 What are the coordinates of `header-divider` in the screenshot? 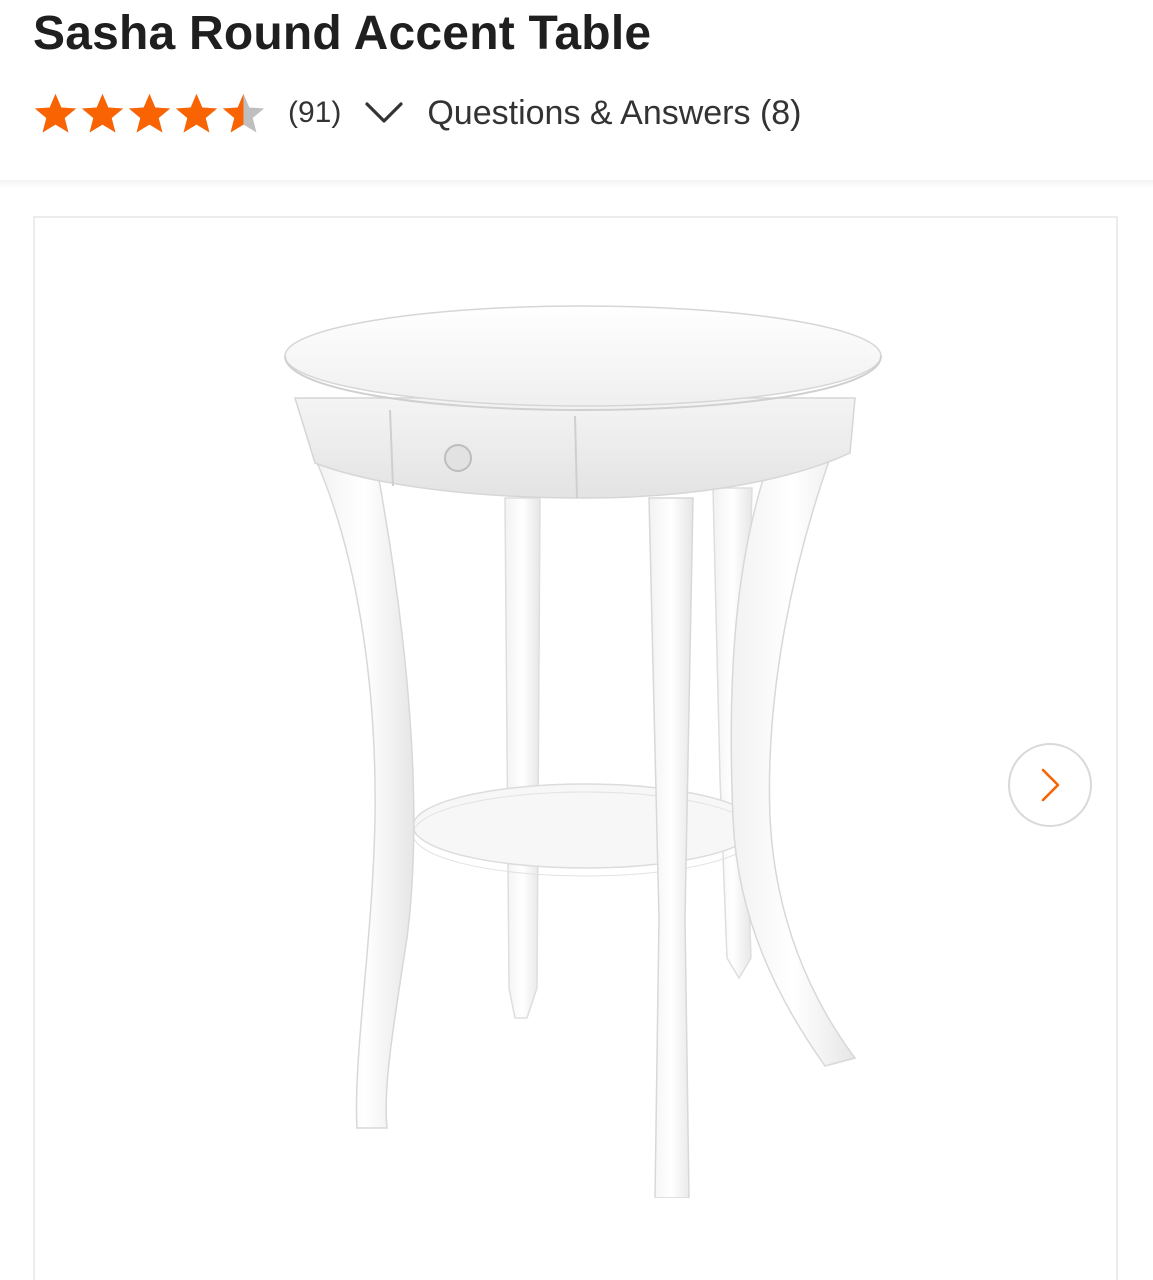 It's located at (576, 184).